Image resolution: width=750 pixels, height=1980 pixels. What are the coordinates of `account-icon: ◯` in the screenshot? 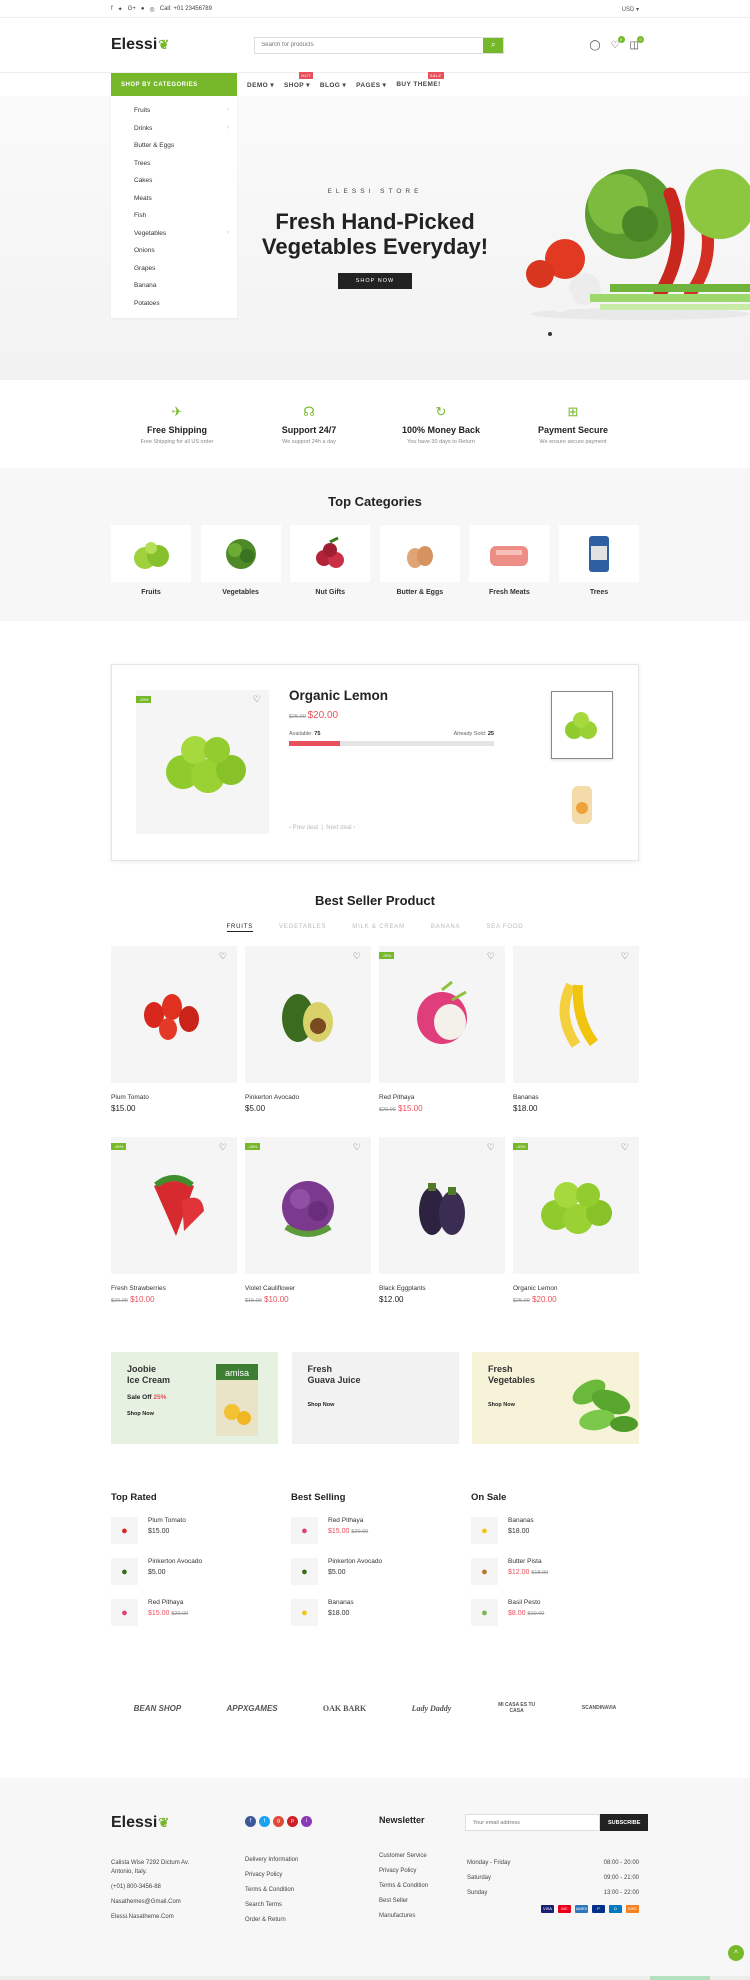 It's located at (594, 45).